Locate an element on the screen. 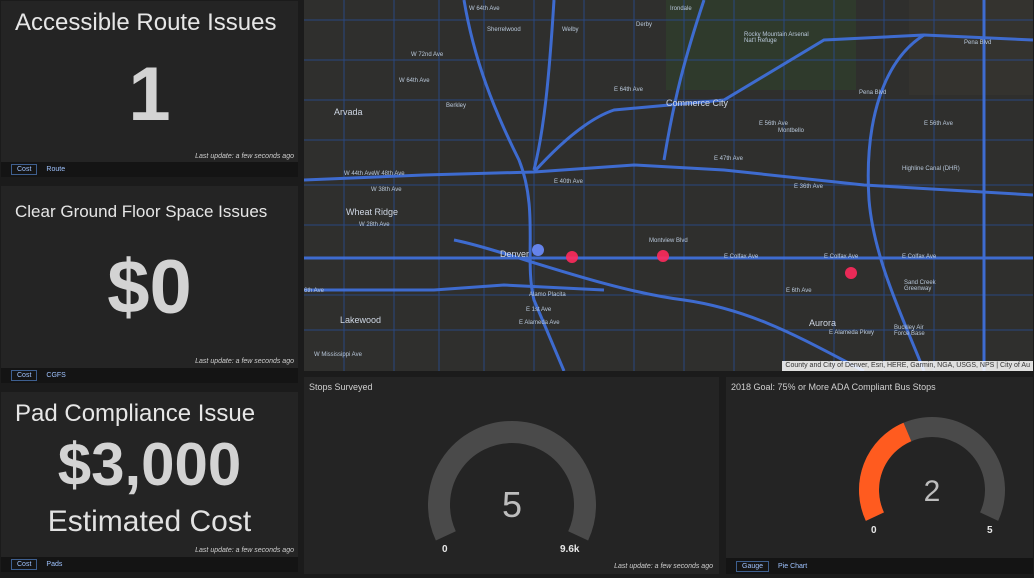 Image resolution: width=1034 pixels, height=578 pixels. map-label: Arvada is located at coordinates (348, 112).